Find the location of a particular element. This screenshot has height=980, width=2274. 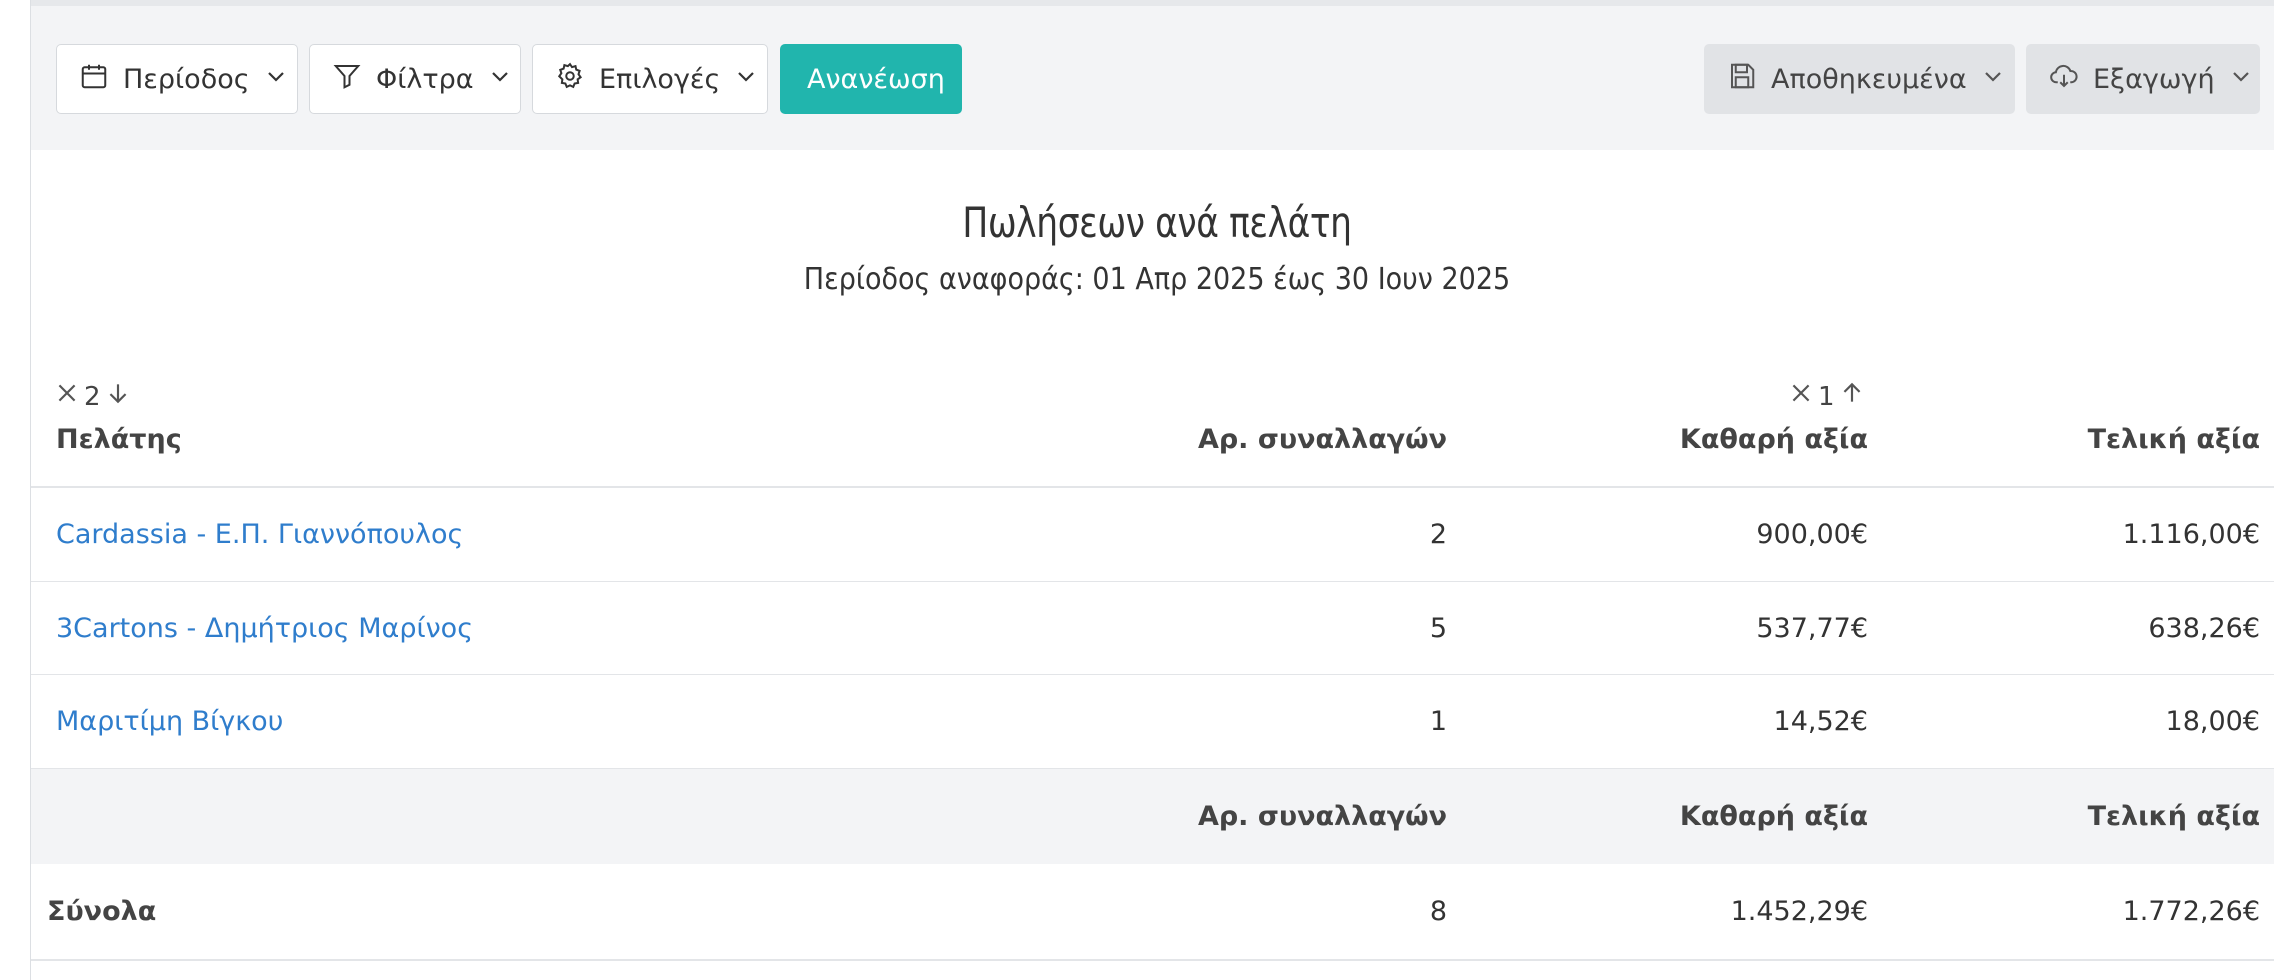

customer-sort-indicator: 2 is located at coordinates (92, 396).